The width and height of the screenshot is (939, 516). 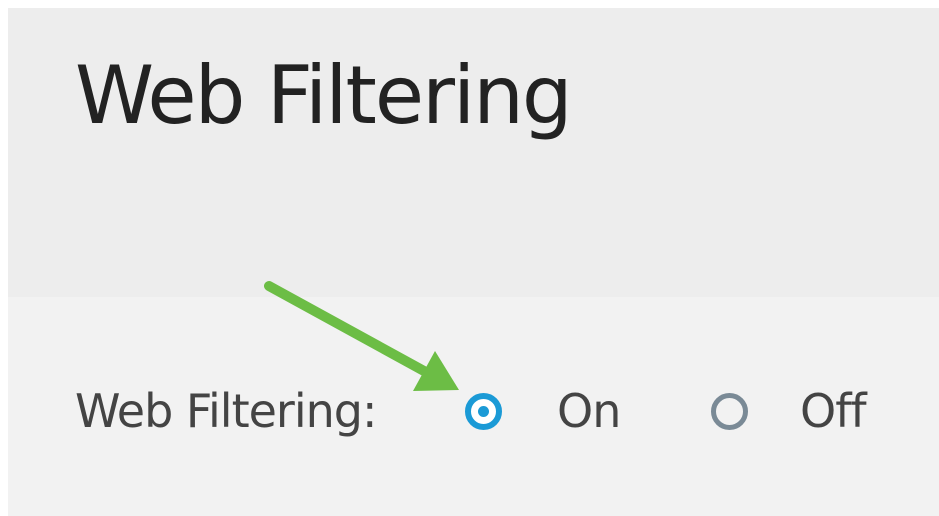 What do you see at coordinates (226, 411) in the screenshot?
I see `web-filtering-label: Web Filtering:` at bounding box center [226, 411].